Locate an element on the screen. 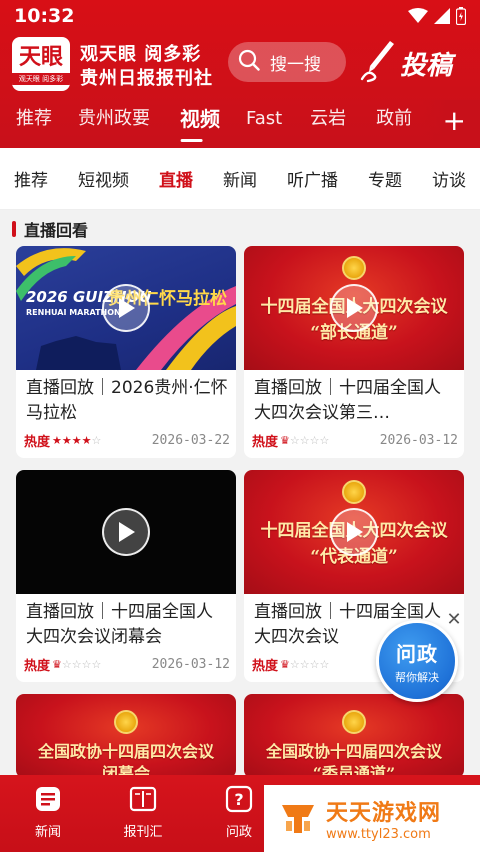 This screenshot has height=852, width=480. submit-label: 投稿 is located at coordinates (426, 65).